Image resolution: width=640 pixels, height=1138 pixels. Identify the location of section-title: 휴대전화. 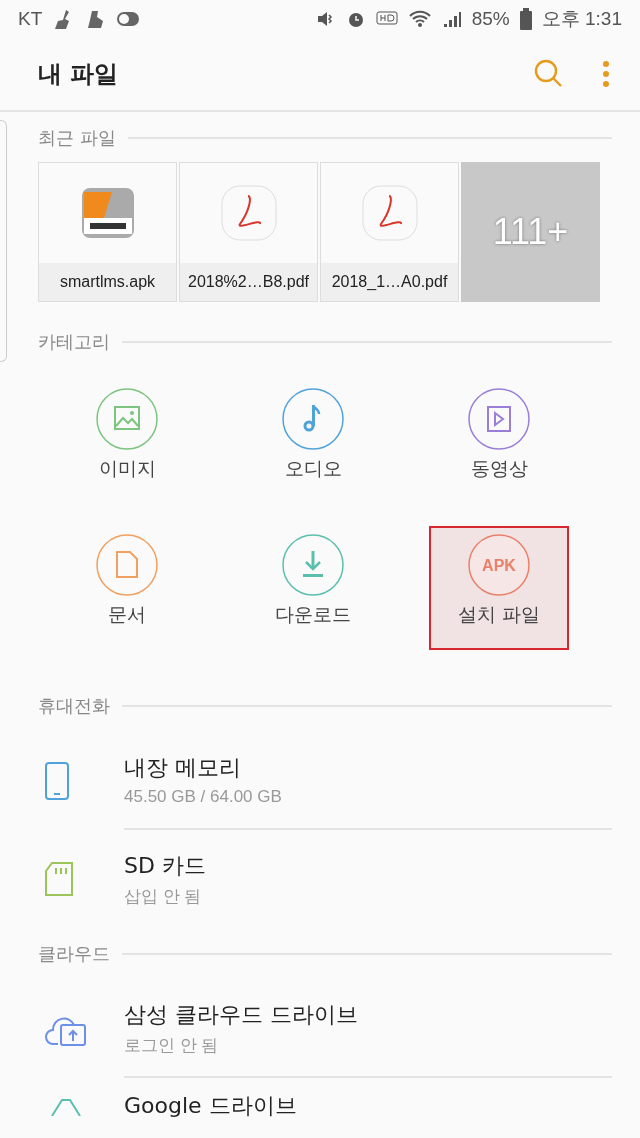
(74, 706).